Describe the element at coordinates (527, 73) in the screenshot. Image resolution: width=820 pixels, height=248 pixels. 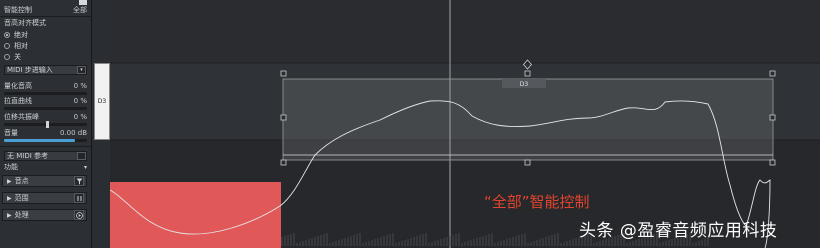
I see `handle-top-center` at that location.